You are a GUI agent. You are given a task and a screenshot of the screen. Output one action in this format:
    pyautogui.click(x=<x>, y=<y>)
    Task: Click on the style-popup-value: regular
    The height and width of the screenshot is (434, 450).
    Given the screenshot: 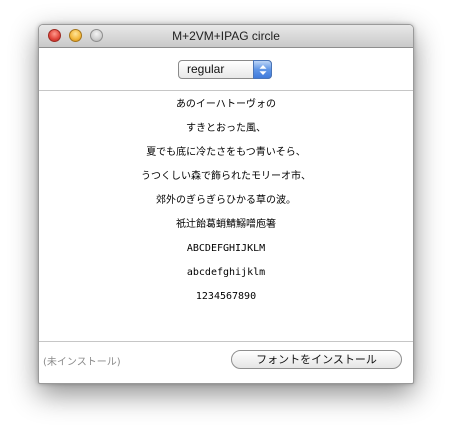 What is the action you would take?
    pyautogui.click(x=206, y=69)
    